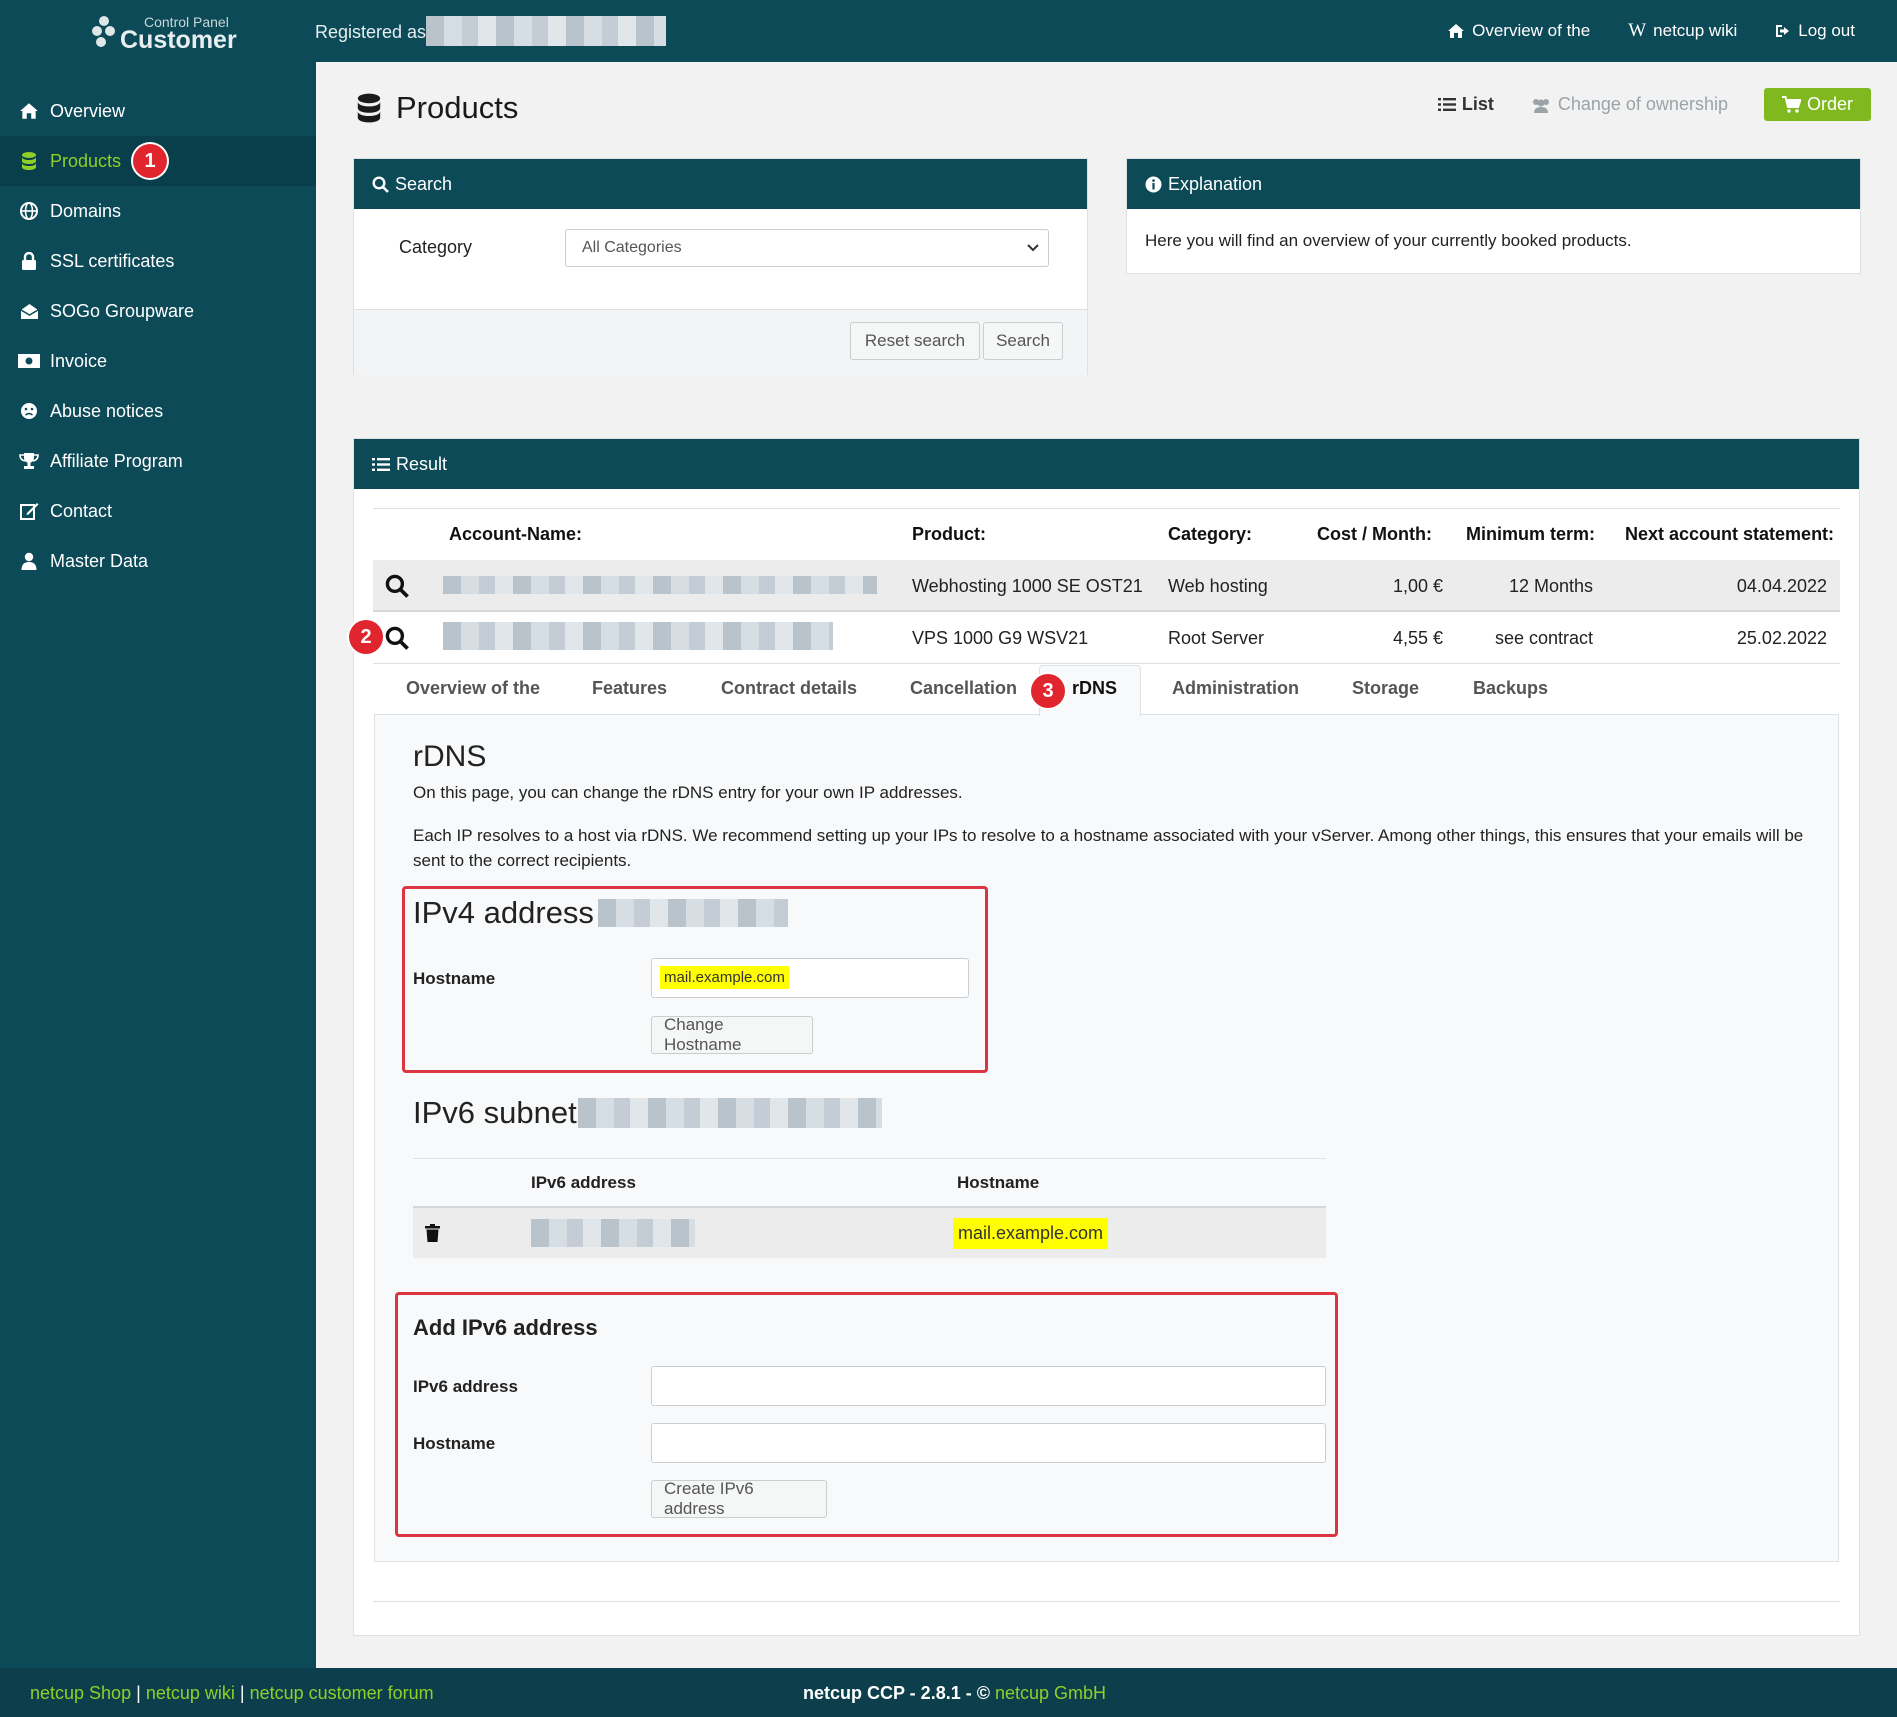 Image resolution: width=1897 pixels, height=1717 pixels. I want to click on netcup-wiki-footer-link: netcup wiki, so click(190, 1693).